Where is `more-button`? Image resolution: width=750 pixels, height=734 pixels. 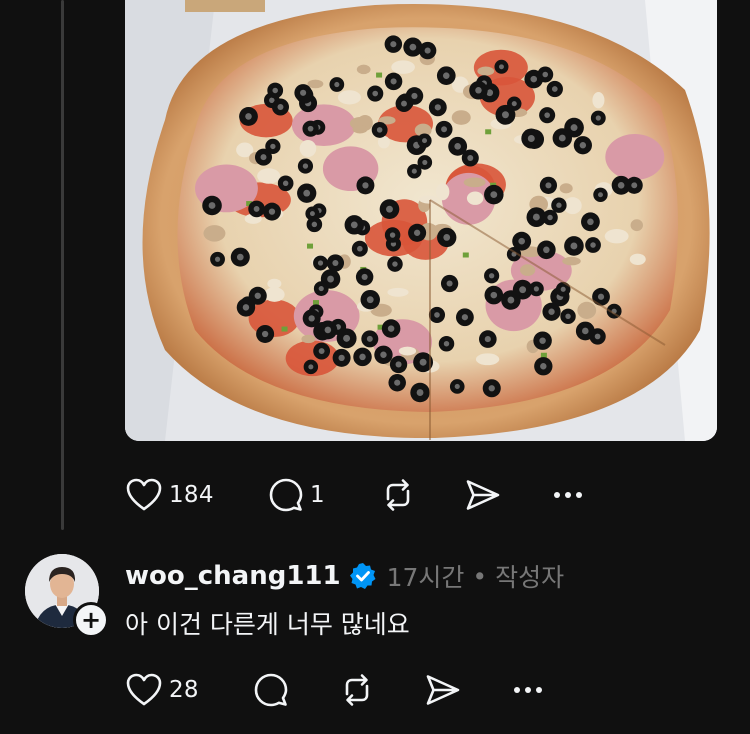
more-button is located at coordinates (568, 495).